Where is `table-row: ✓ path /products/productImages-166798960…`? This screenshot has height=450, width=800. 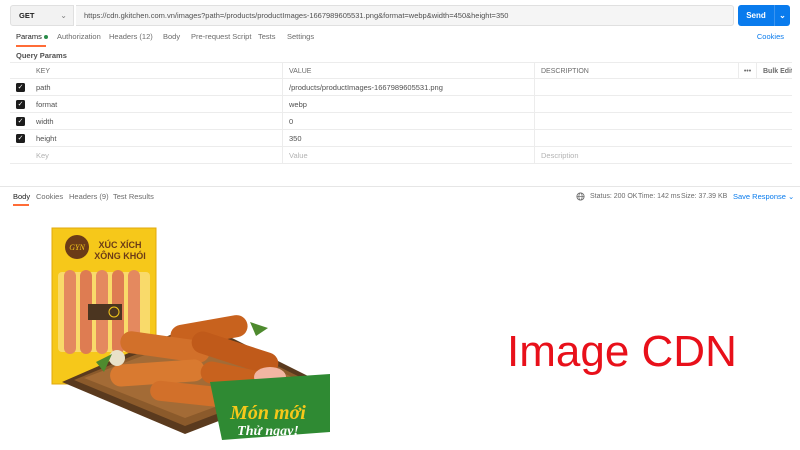
table-row: ✓ path /products/productImages-166798960… is located at coordinates (401, 87).